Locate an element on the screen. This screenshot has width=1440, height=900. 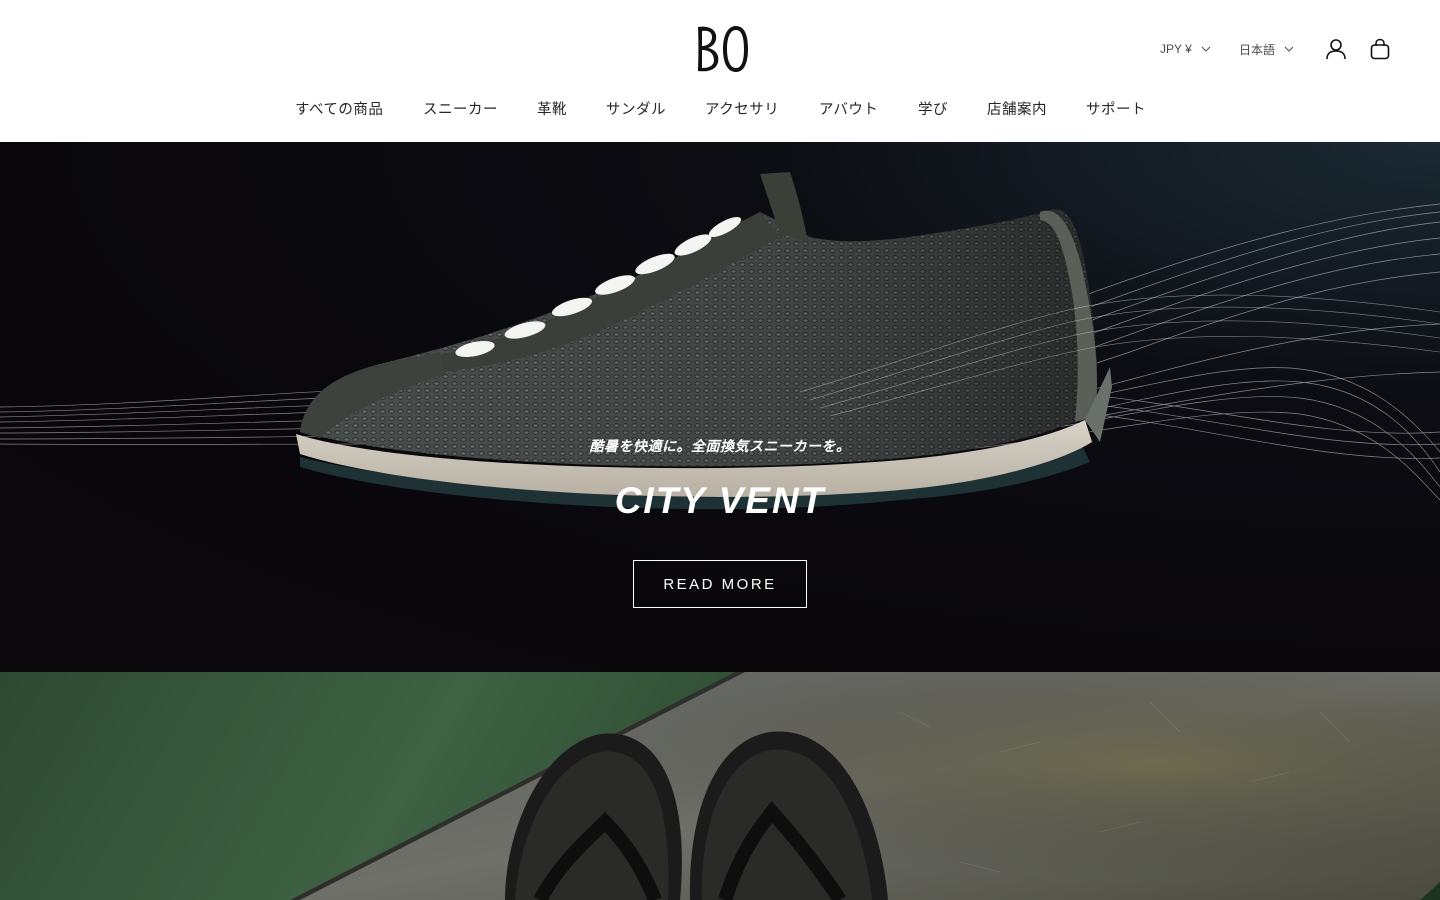
nav-item-learn: 学び is located at coordinates (933, 108).